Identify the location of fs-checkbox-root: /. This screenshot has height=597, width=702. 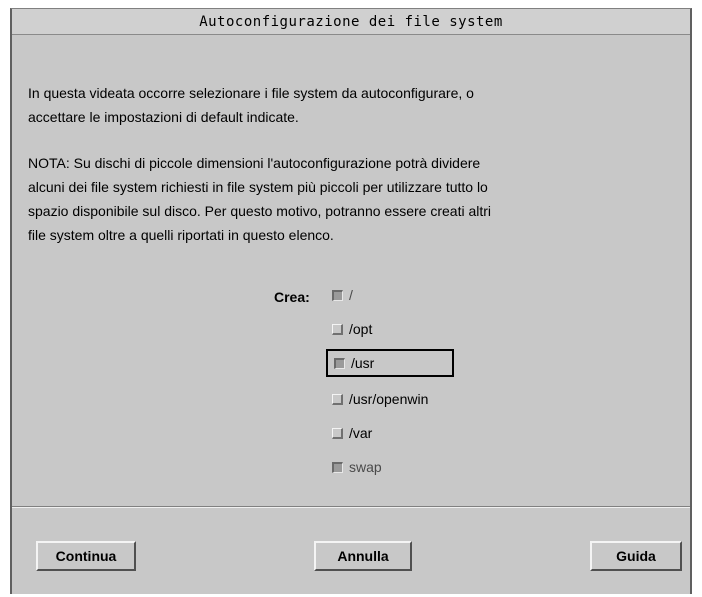
(342, 295).